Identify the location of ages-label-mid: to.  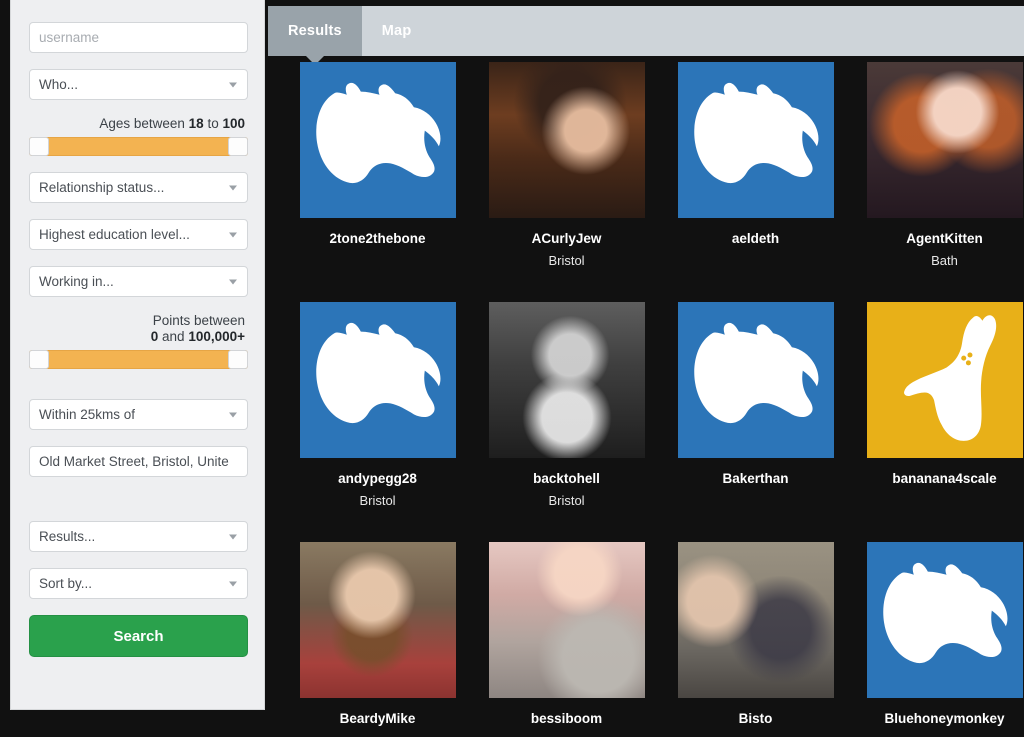
(213, 123).